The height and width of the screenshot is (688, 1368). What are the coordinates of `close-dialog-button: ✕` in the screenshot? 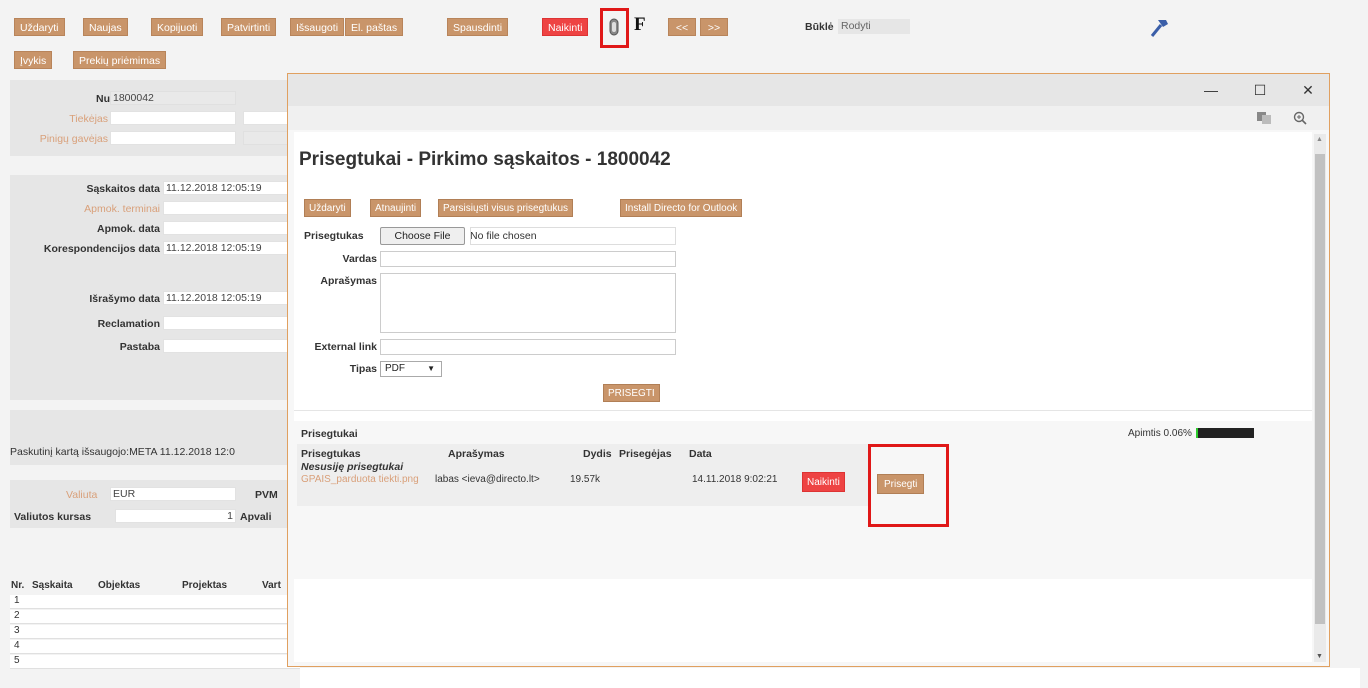 It's located at (1308, 90).